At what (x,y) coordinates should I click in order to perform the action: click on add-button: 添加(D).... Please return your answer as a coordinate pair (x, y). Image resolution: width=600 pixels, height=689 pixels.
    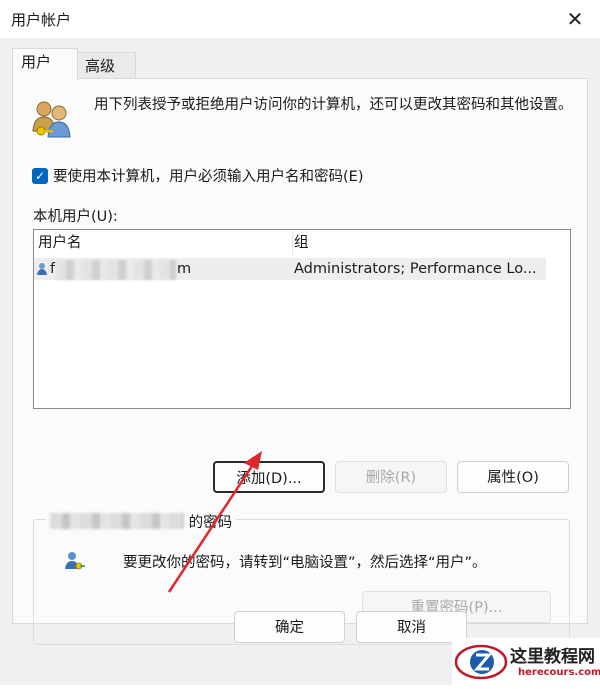
    Looking at the image, I should click on (269, 477).